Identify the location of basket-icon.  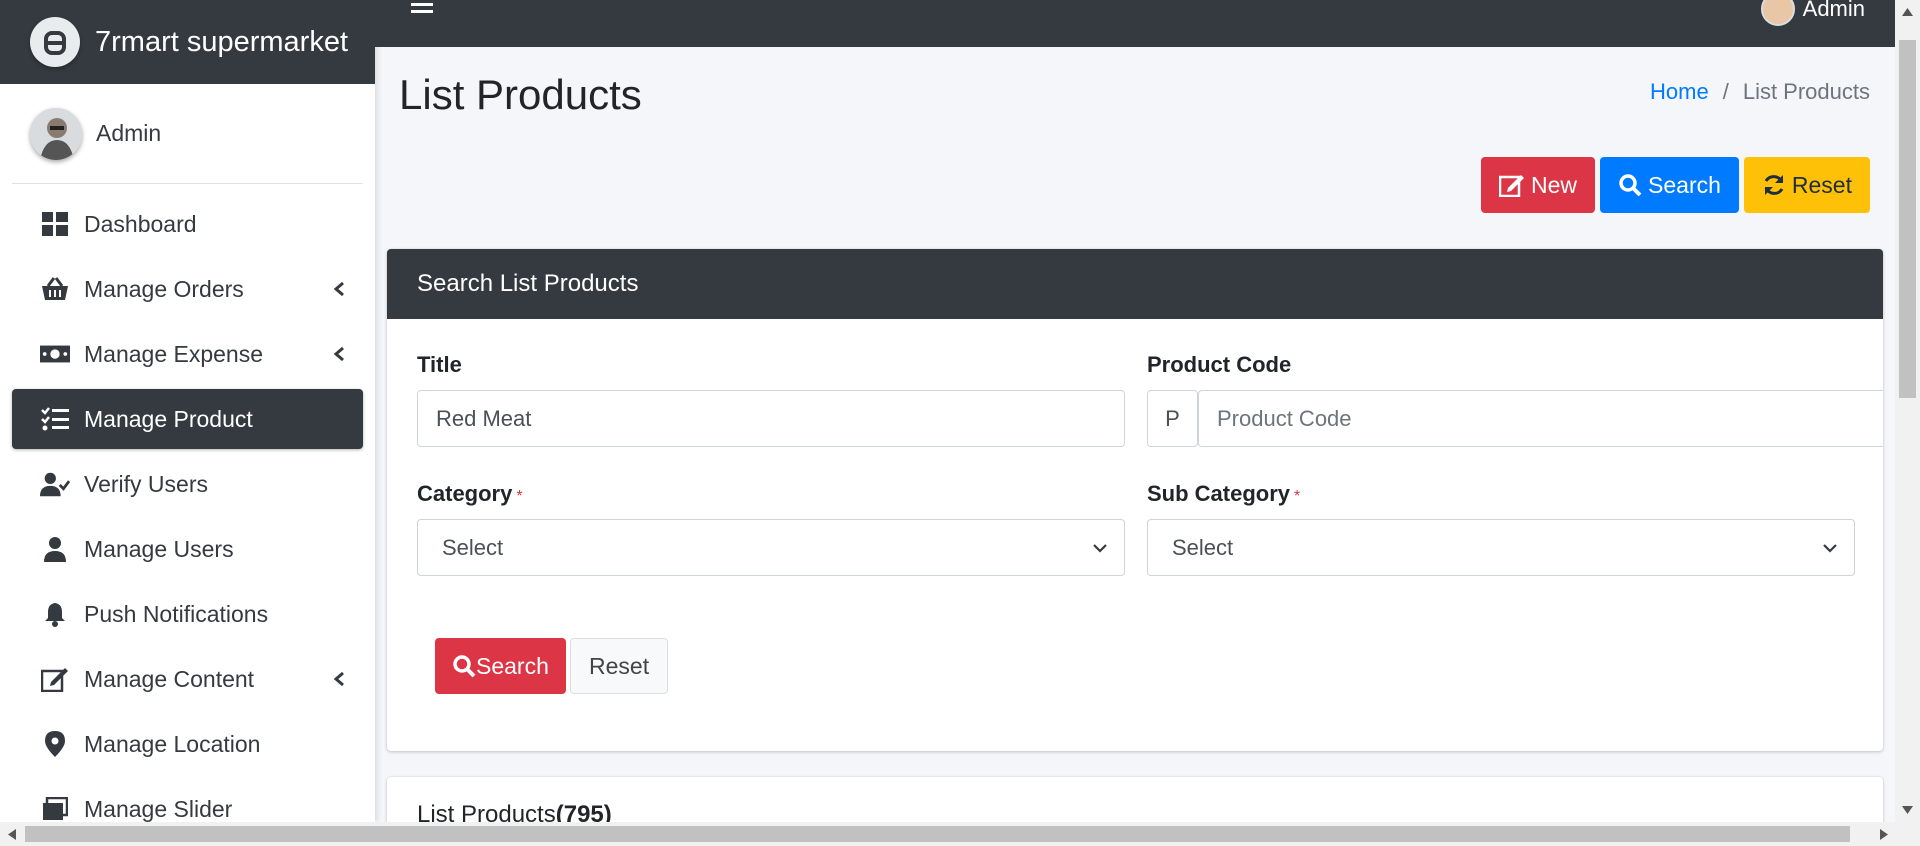
(55, 289).